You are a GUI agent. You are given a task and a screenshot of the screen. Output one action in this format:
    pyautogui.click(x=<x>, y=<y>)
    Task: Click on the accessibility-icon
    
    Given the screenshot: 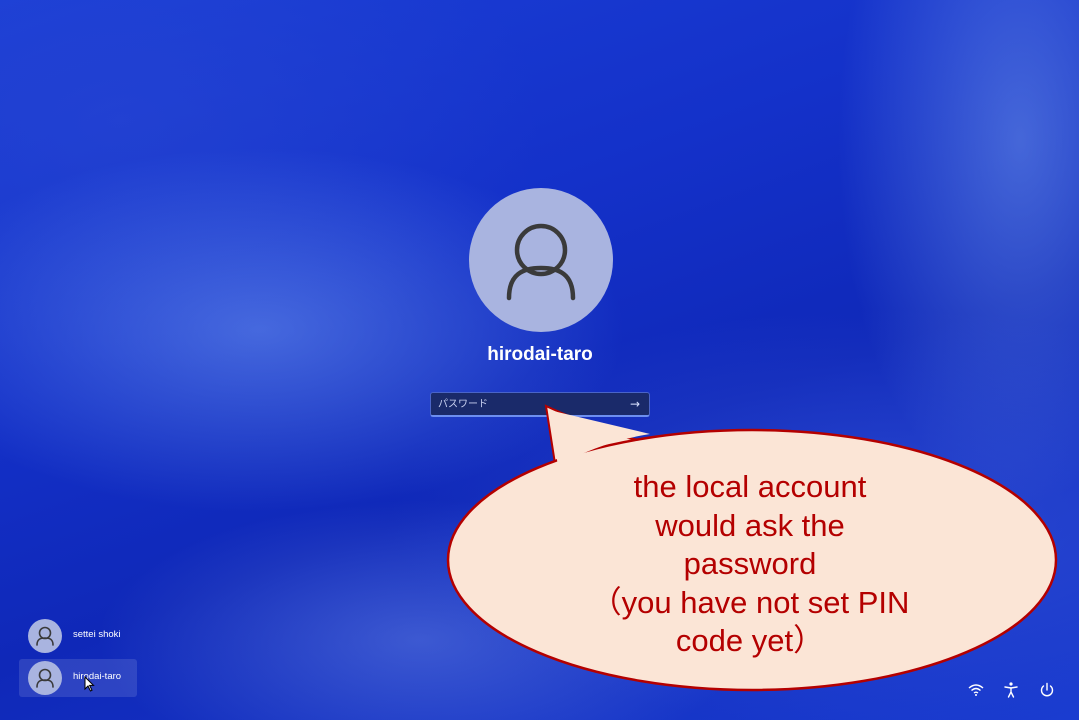 What is the action you would take?
    pyautogui.click(x=1011, y=690)
    